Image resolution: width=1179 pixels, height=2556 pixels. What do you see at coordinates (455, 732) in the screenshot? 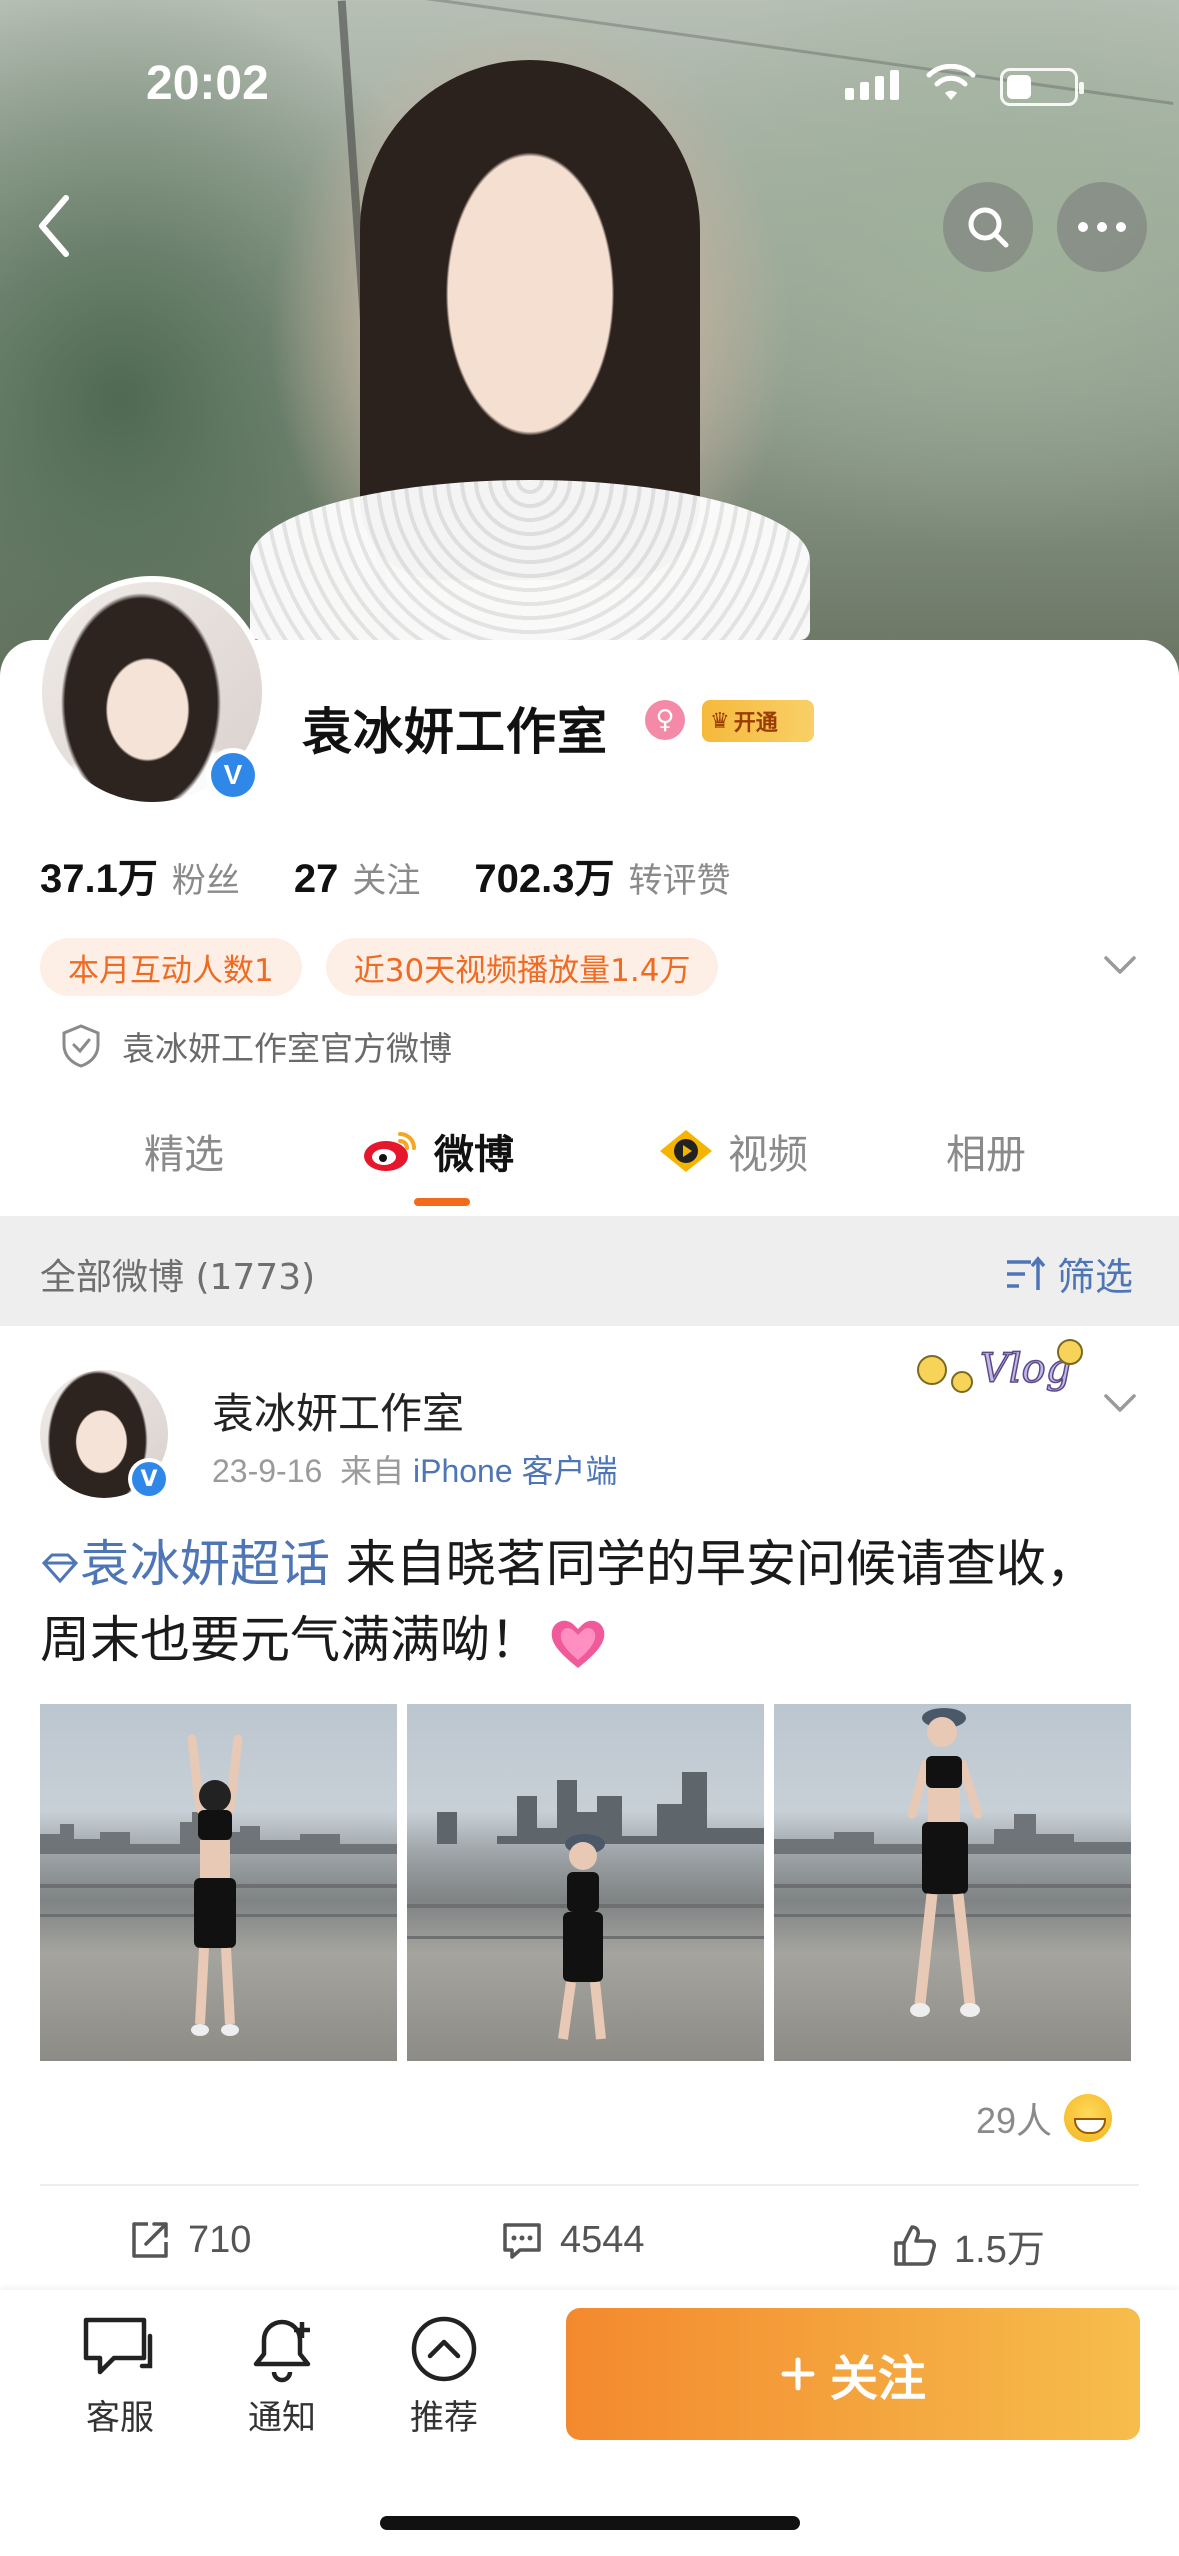
I see `profile-name: 袁冰妍工作室` at bounding box center [455, 732].